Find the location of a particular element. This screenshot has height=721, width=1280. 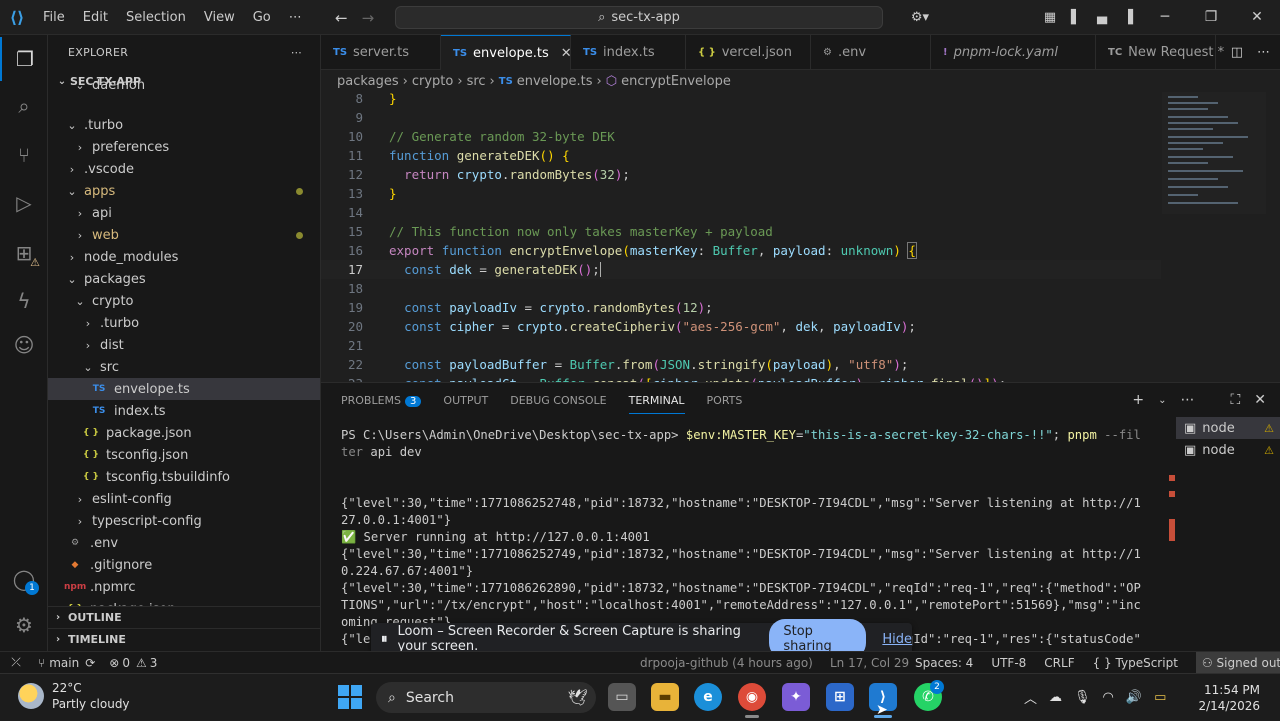

menu-edit: Edit is located at coordinates (95, 17).